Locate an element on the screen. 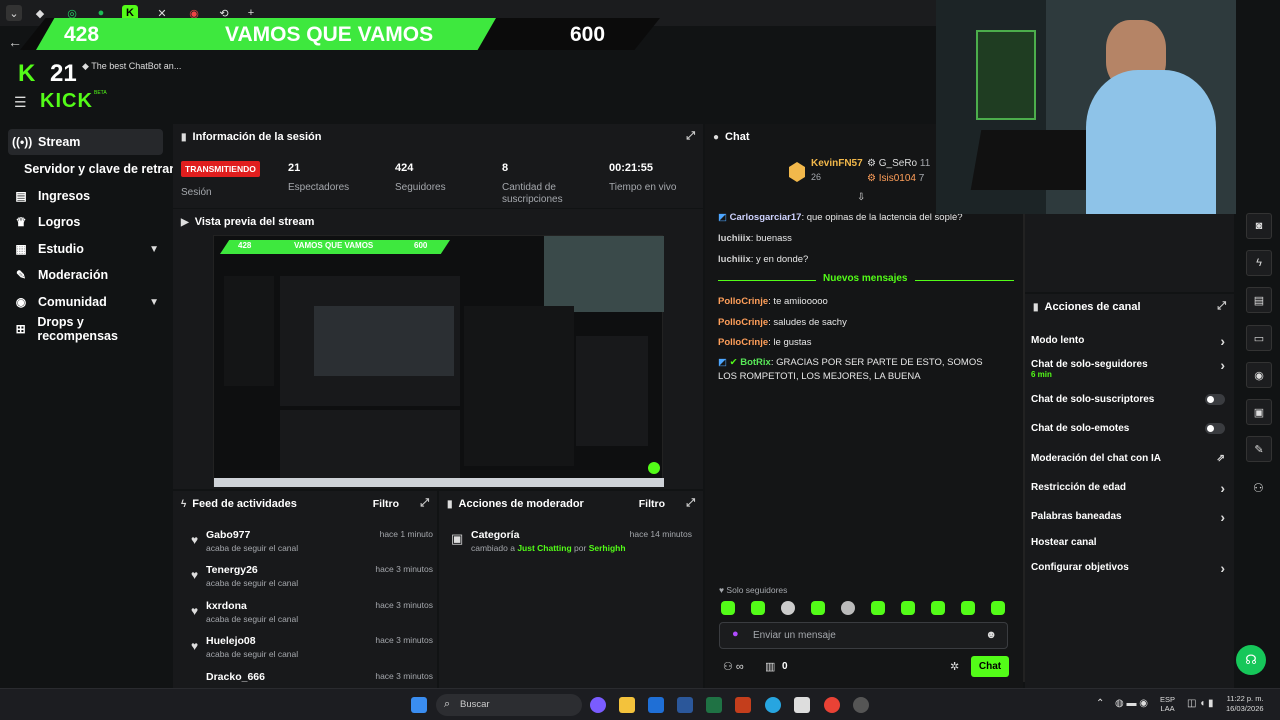 The width and height of the screenshot is (1280, 720). sidebar-item-drops: ⊞ Drops y recompensas is located at coordinates (85, 329).